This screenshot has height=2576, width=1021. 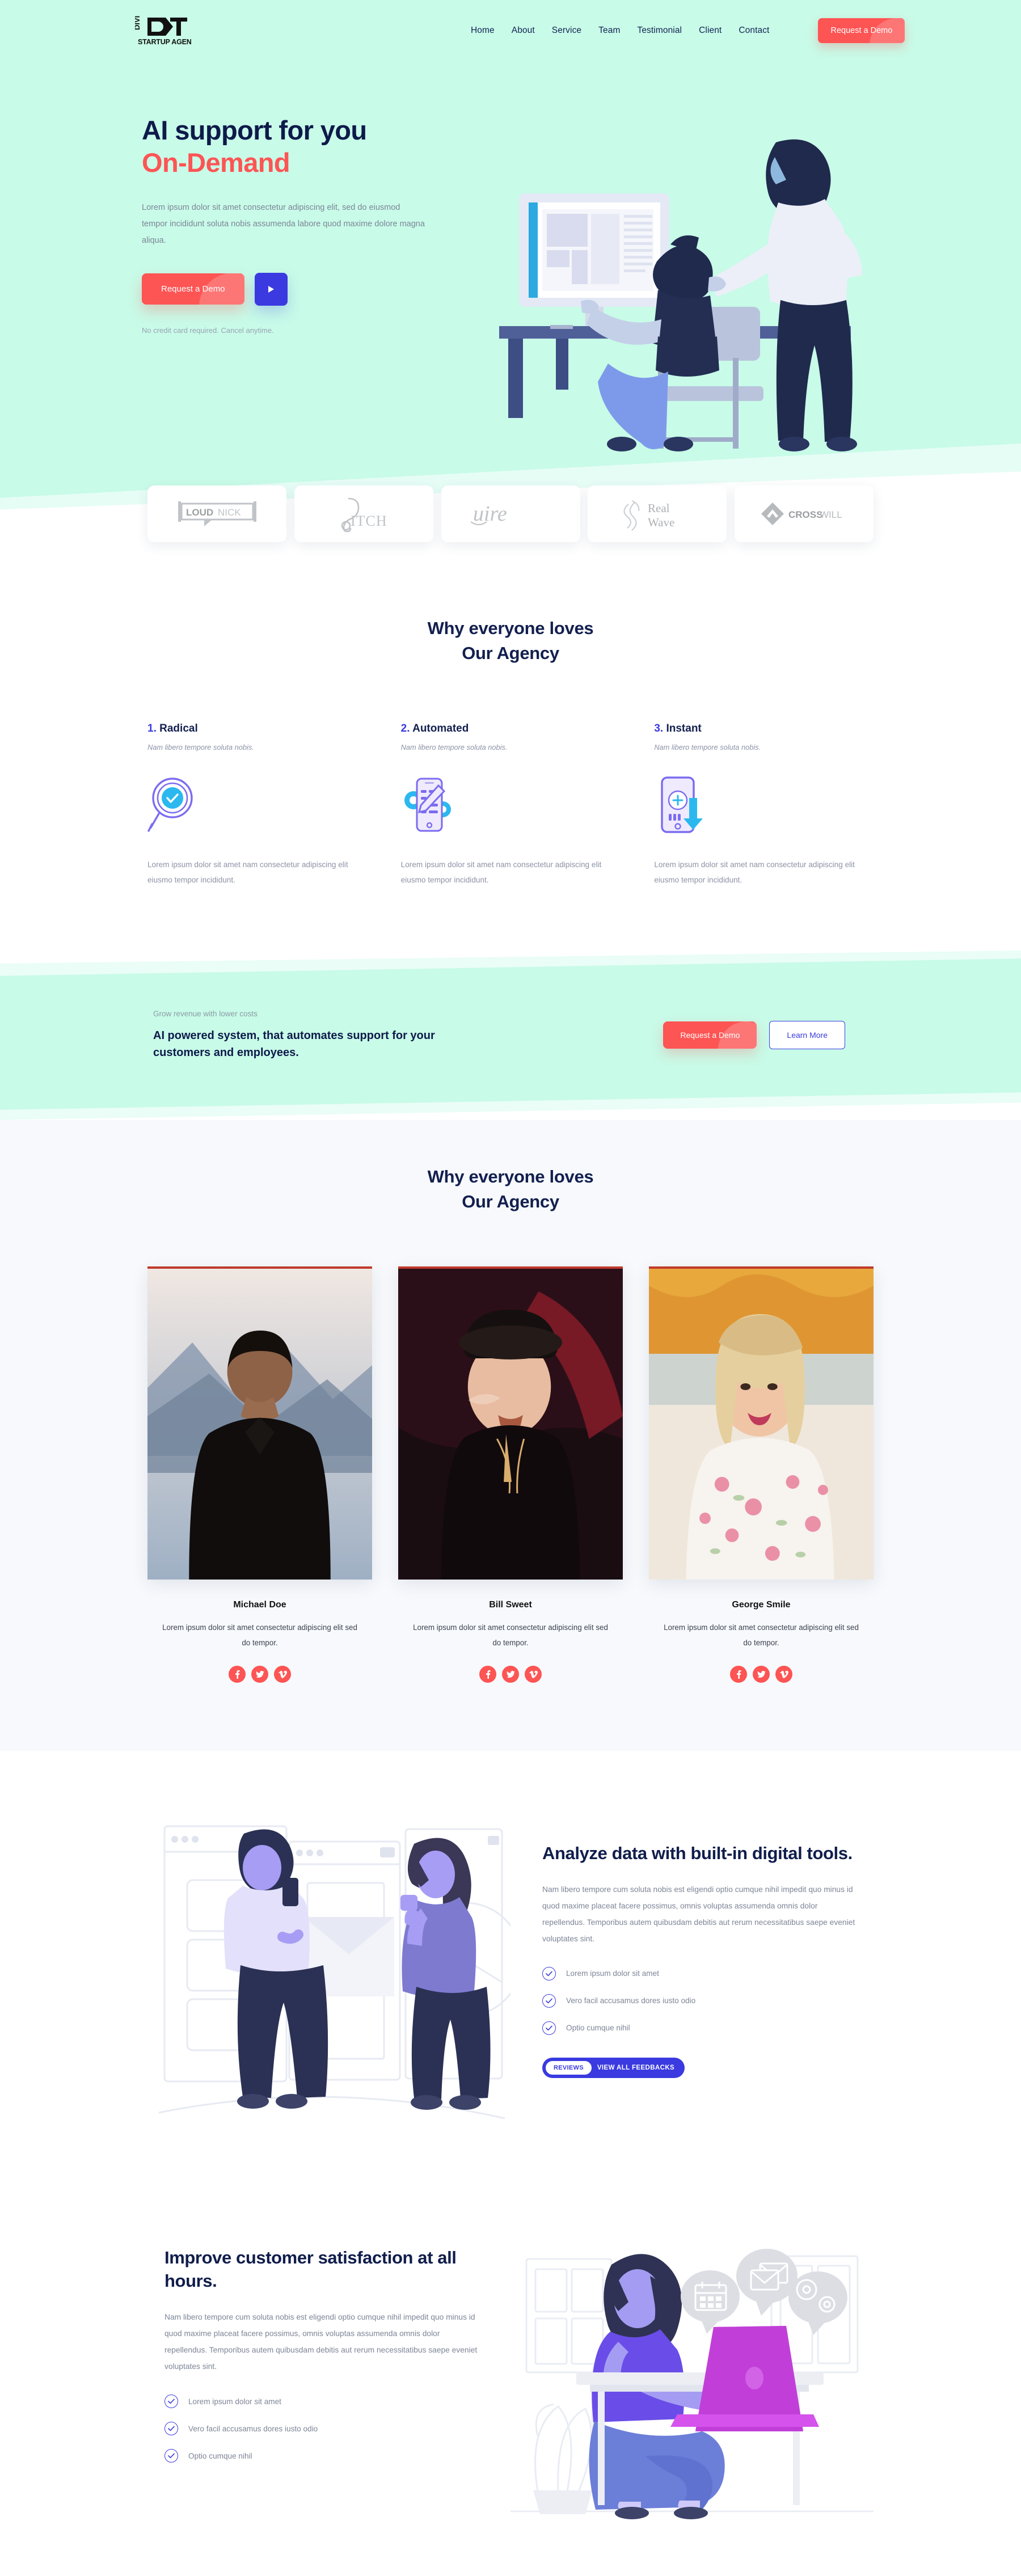 I want to click on hero-play-video-button, so click(x=271, y=289).